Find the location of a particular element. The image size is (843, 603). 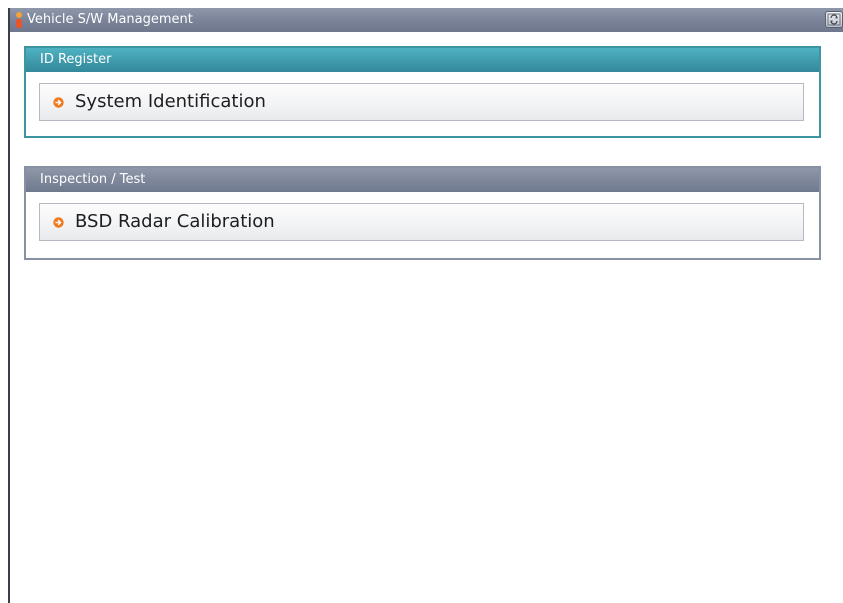

refresh-icon is located at coordinates (834, 19).